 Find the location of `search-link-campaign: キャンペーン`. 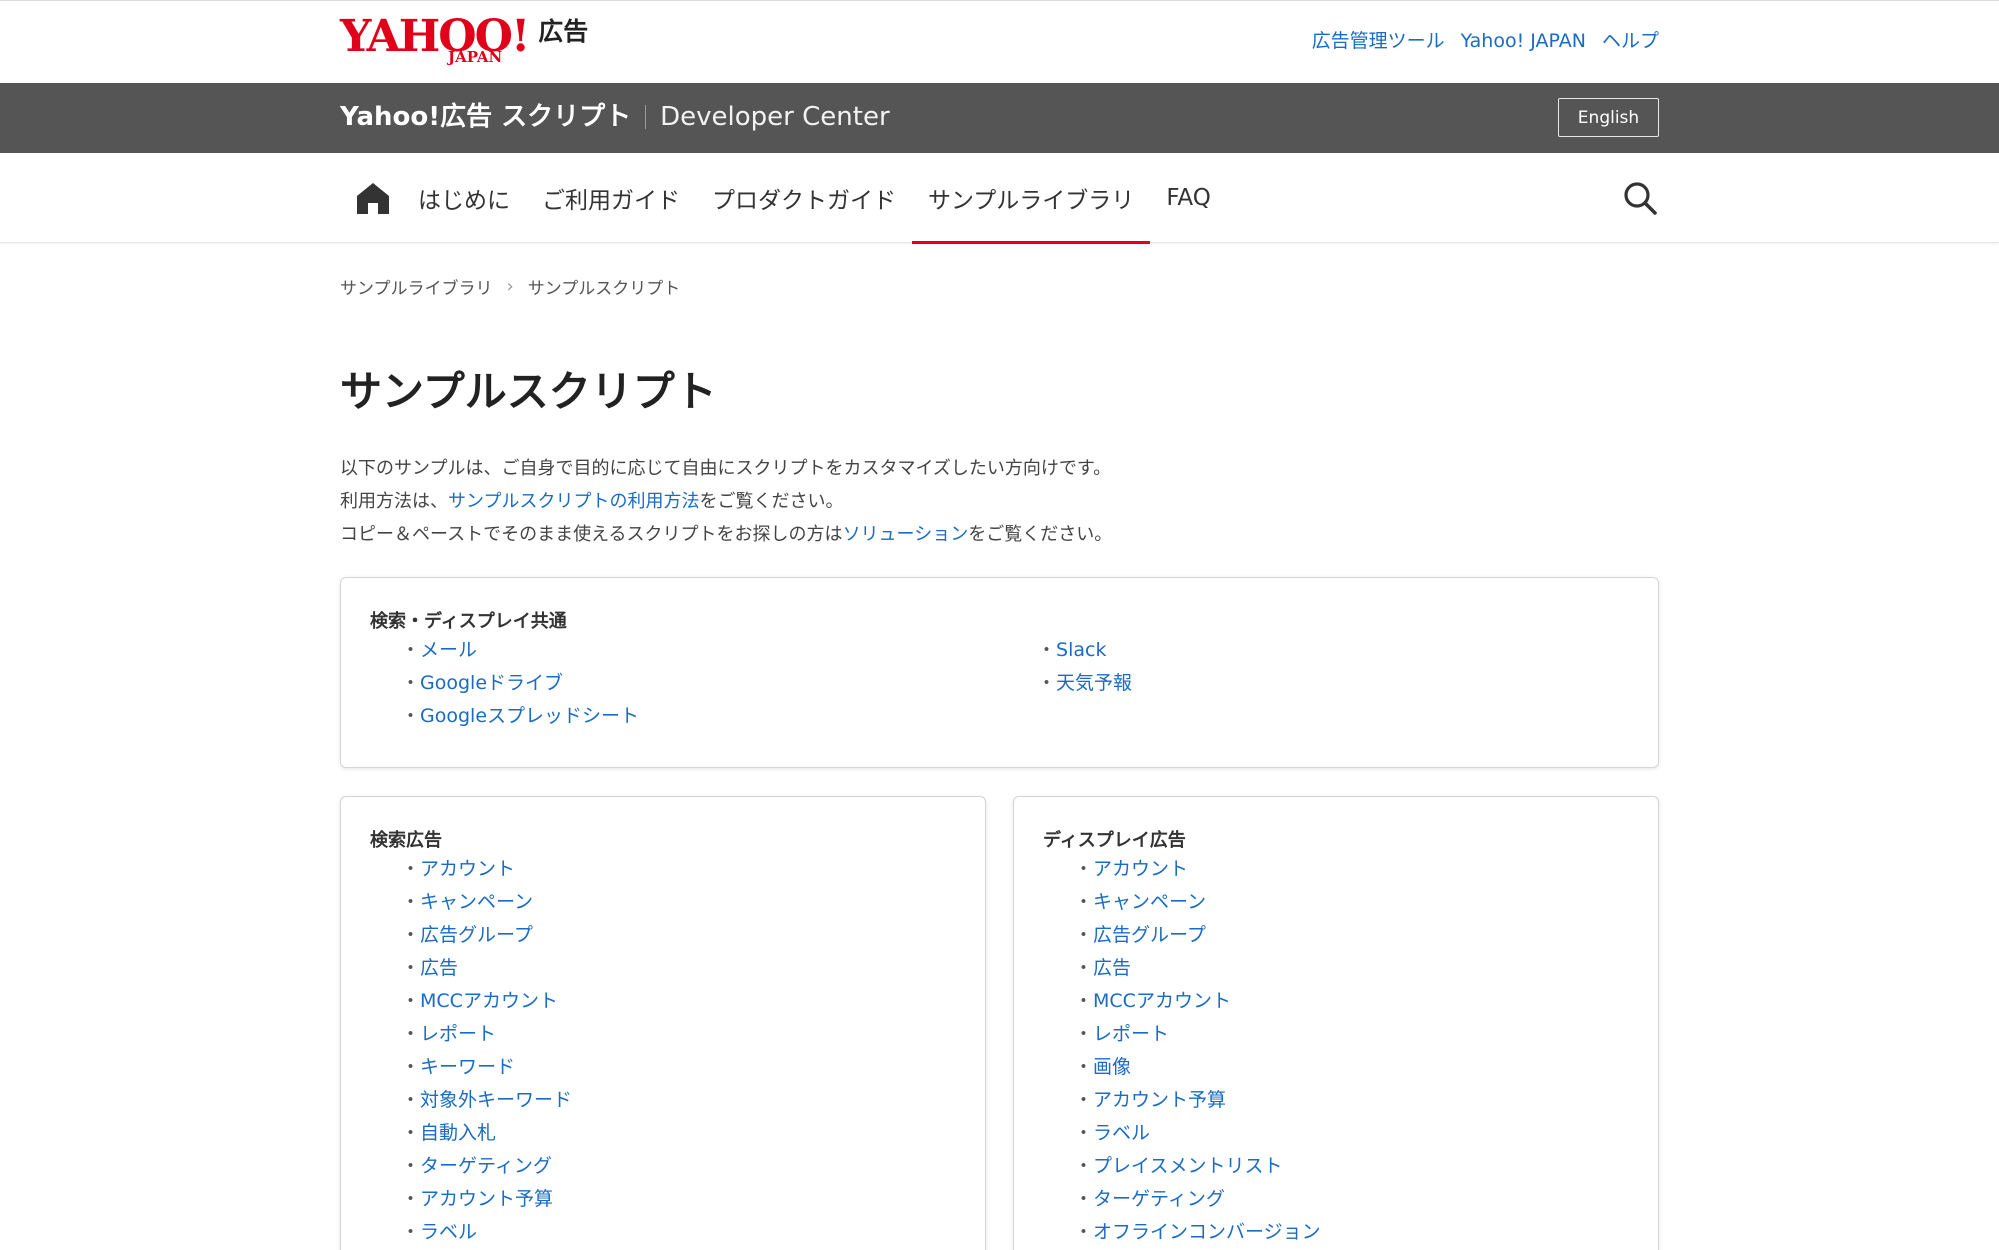

search-link-campaign: キャンペーン is located at coordinates (476, 902).